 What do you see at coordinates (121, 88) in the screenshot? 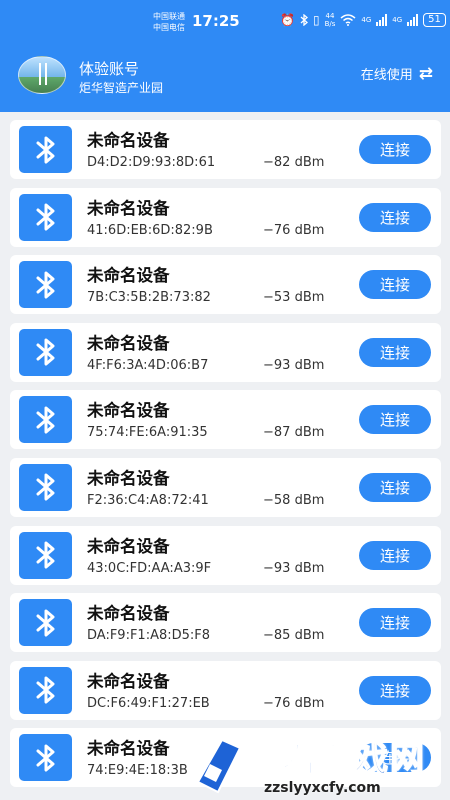
I see `account-subtitle: 炬华智造产业园` at bounding box center [121, 88].